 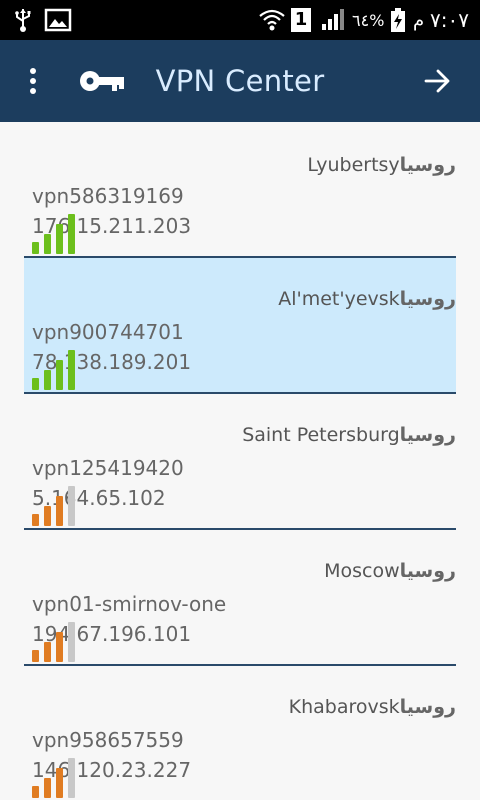 I want to click on server-hostname: vpn01-smirnov-one, so click(x=129, y=604).